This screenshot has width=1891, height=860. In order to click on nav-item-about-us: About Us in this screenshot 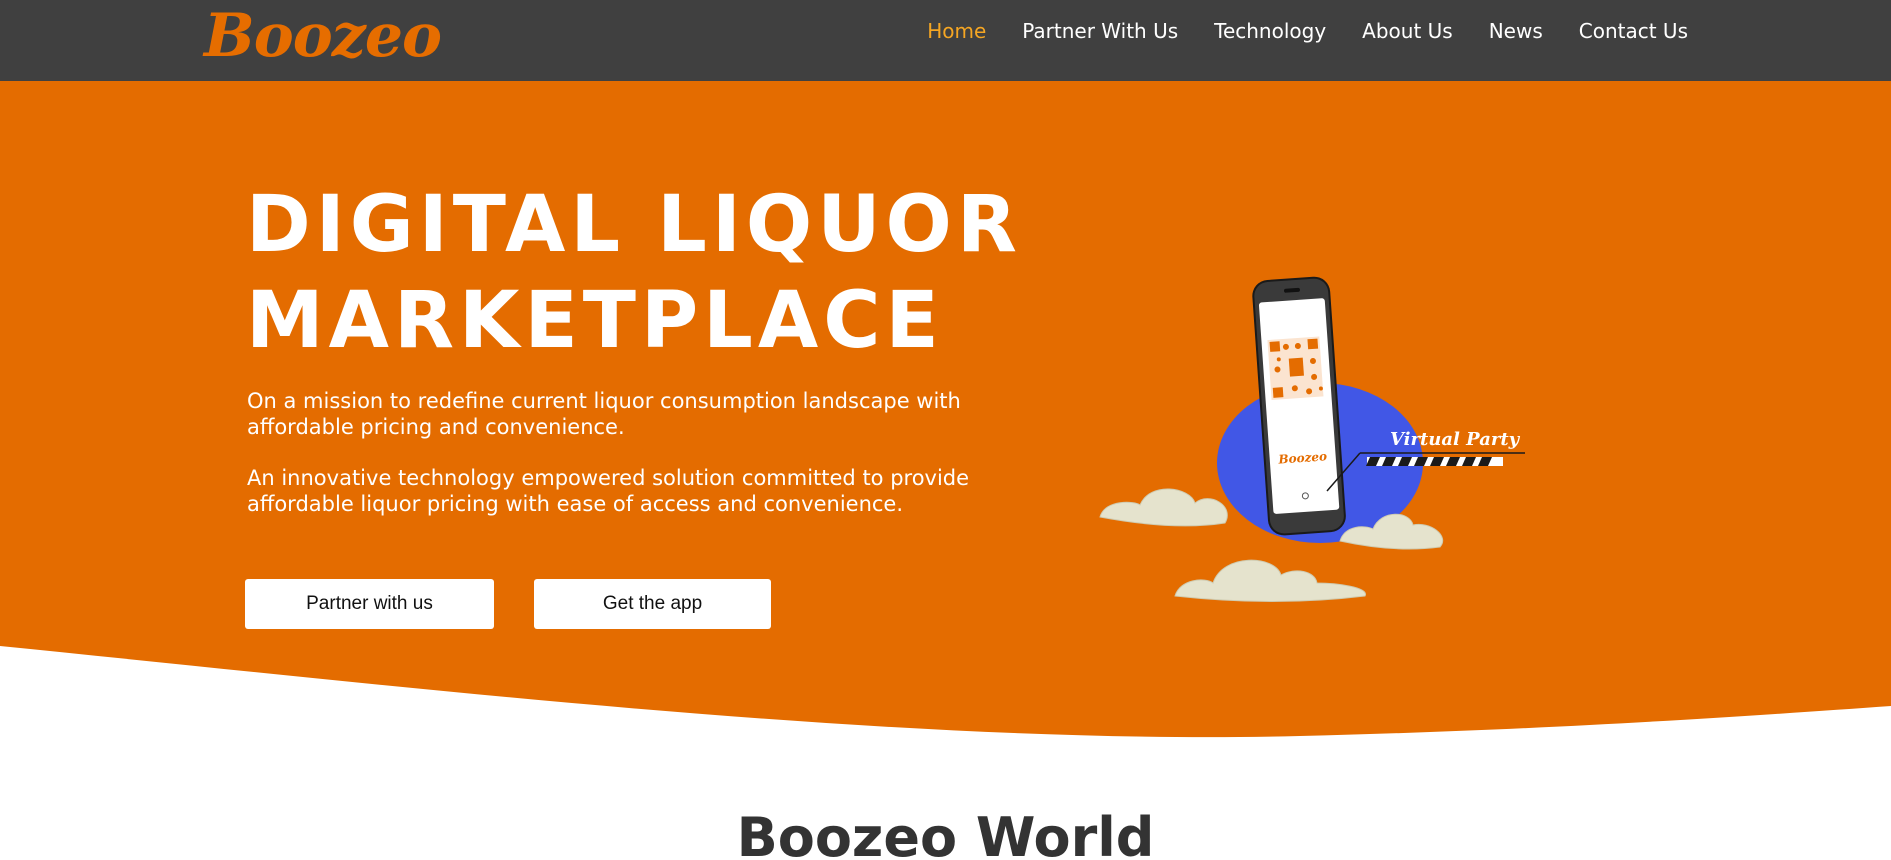, I will do `click(1407, 31)`.